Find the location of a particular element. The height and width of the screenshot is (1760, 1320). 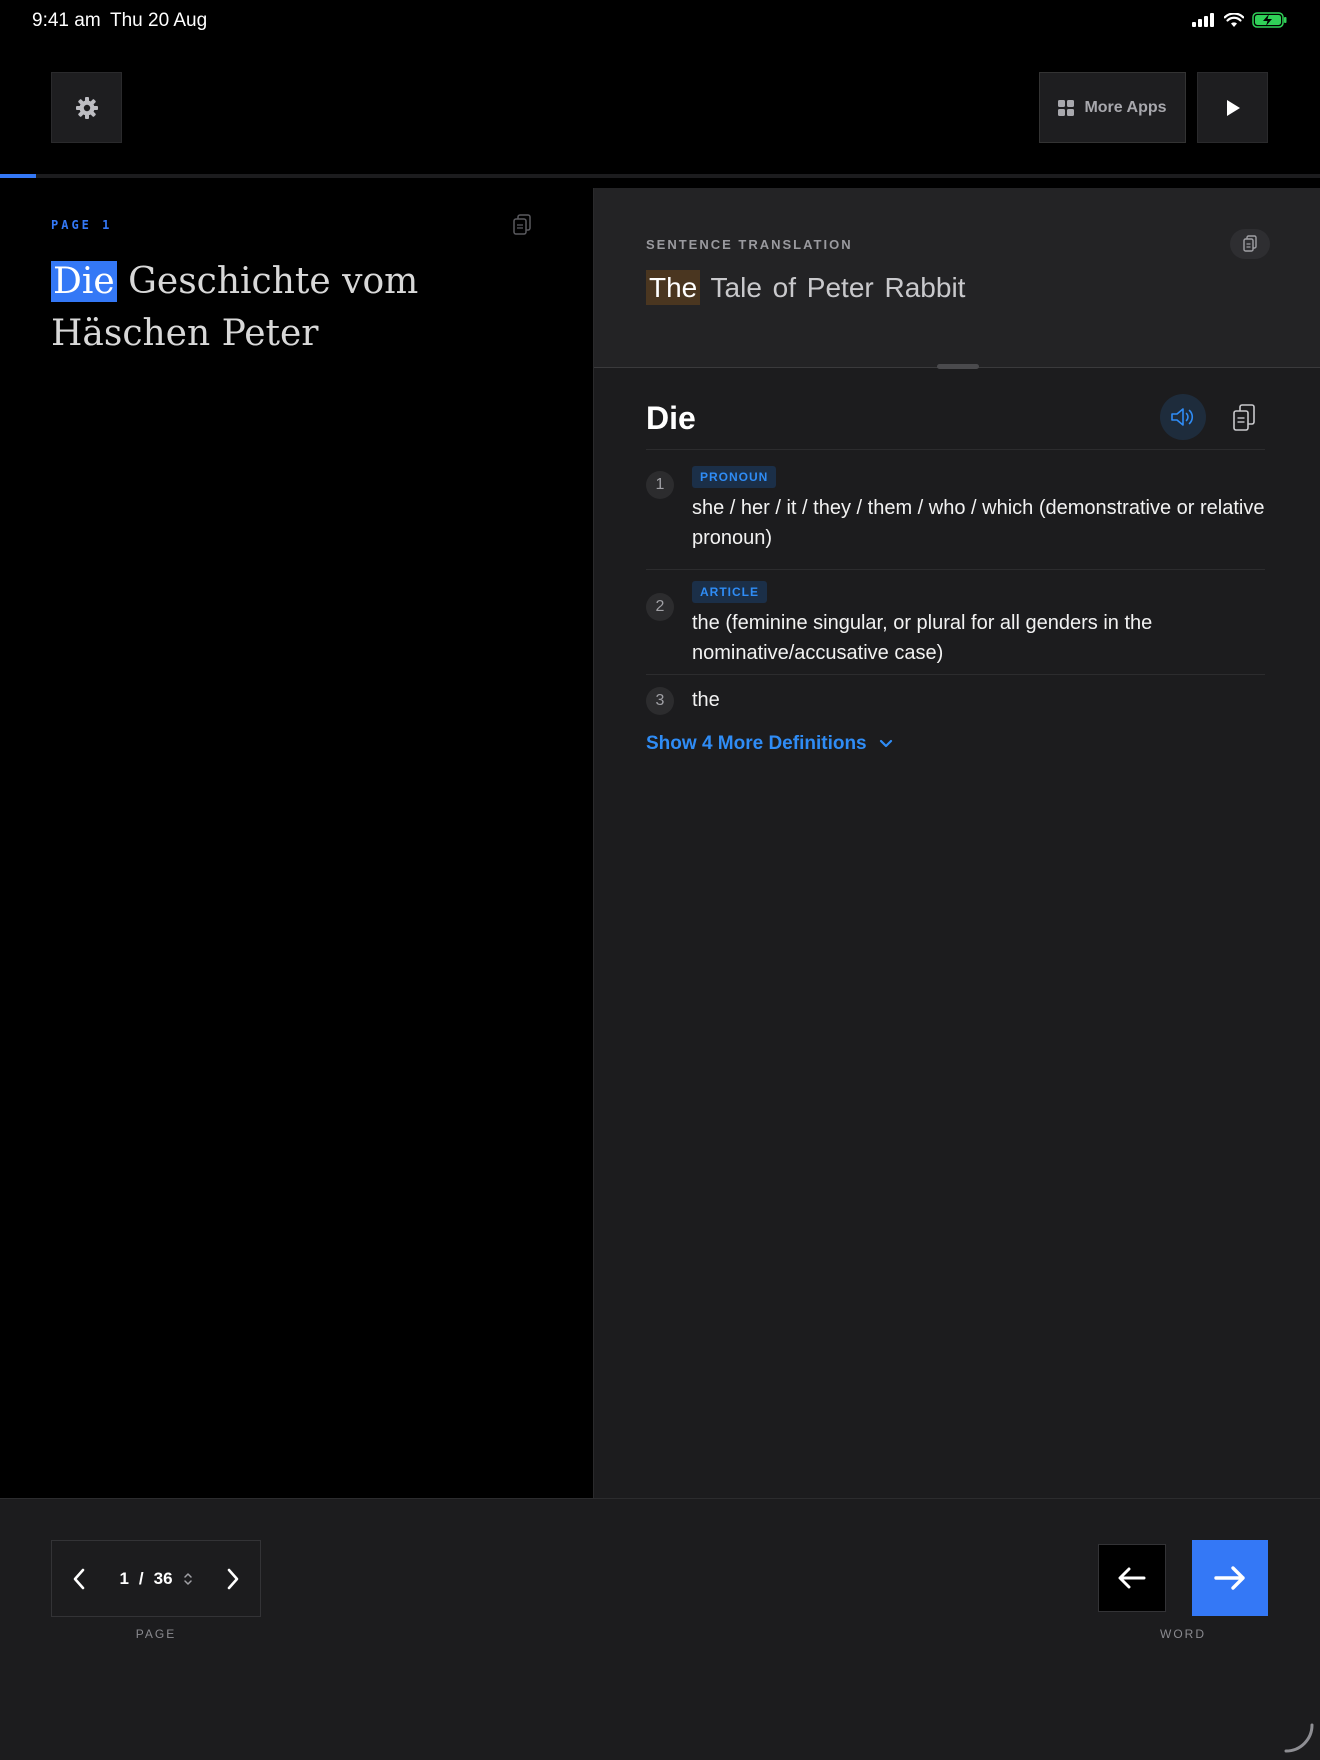

definition-text: the is located at coordinates (706, 700).